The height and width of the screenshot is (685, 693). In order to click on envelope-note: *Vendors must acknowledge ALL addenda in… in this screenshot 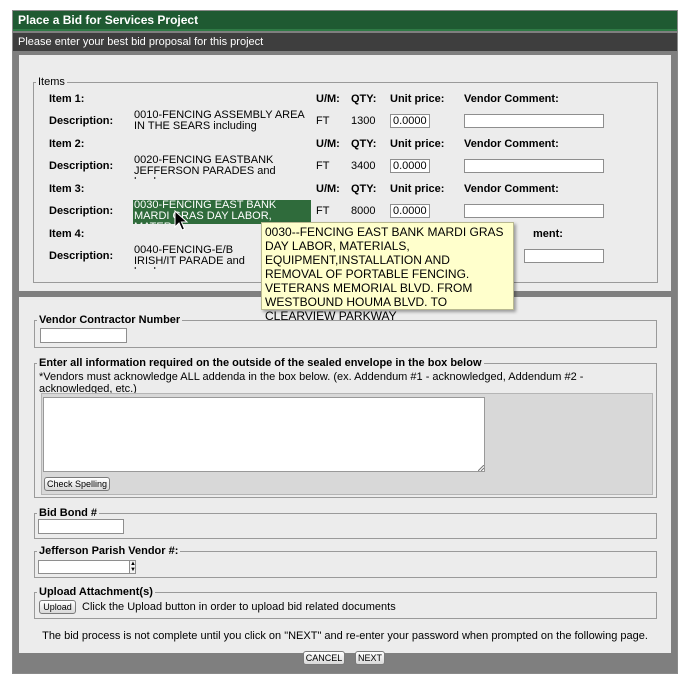, I will do `click(311, 383)`.